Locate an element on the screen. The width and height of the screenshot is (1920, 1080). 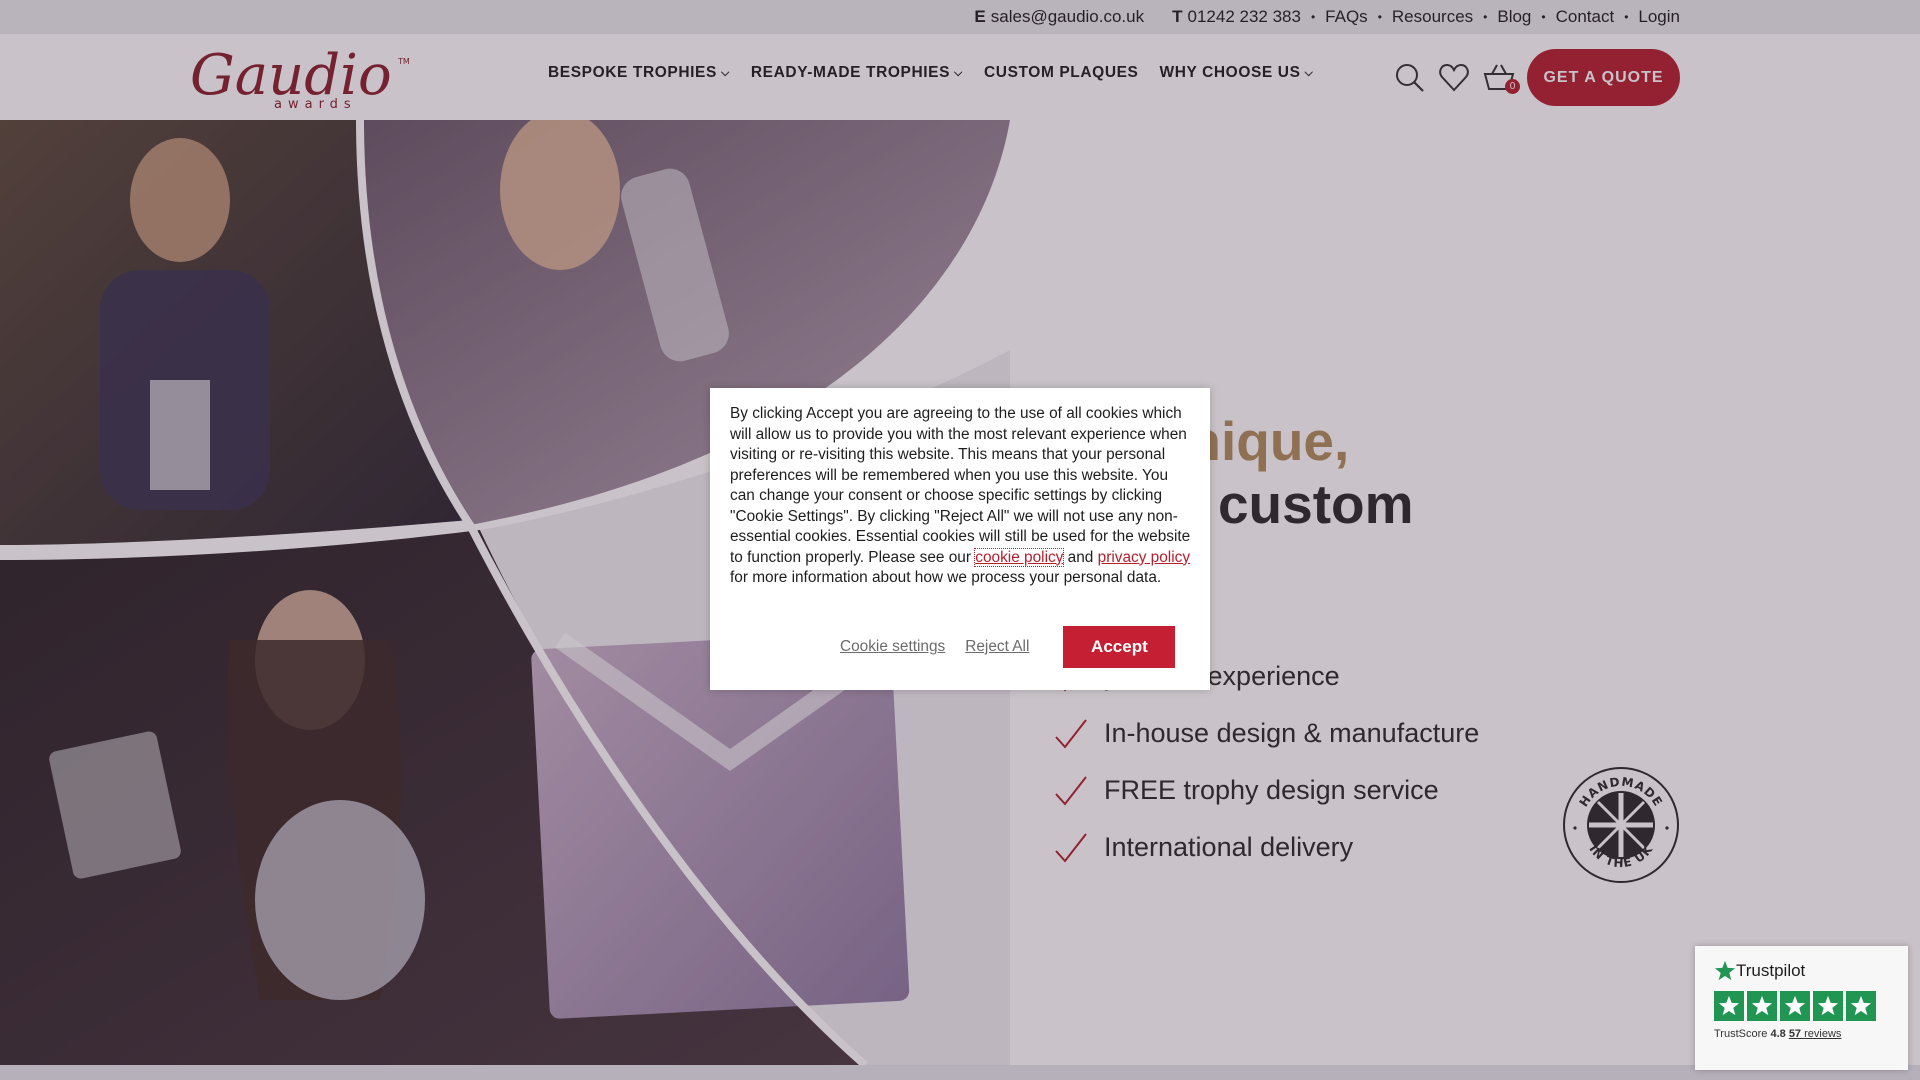
trustpilot-widget: Trustpilot TrustScore 4.8 57 reviews is located at coordinates (1801, 1008).